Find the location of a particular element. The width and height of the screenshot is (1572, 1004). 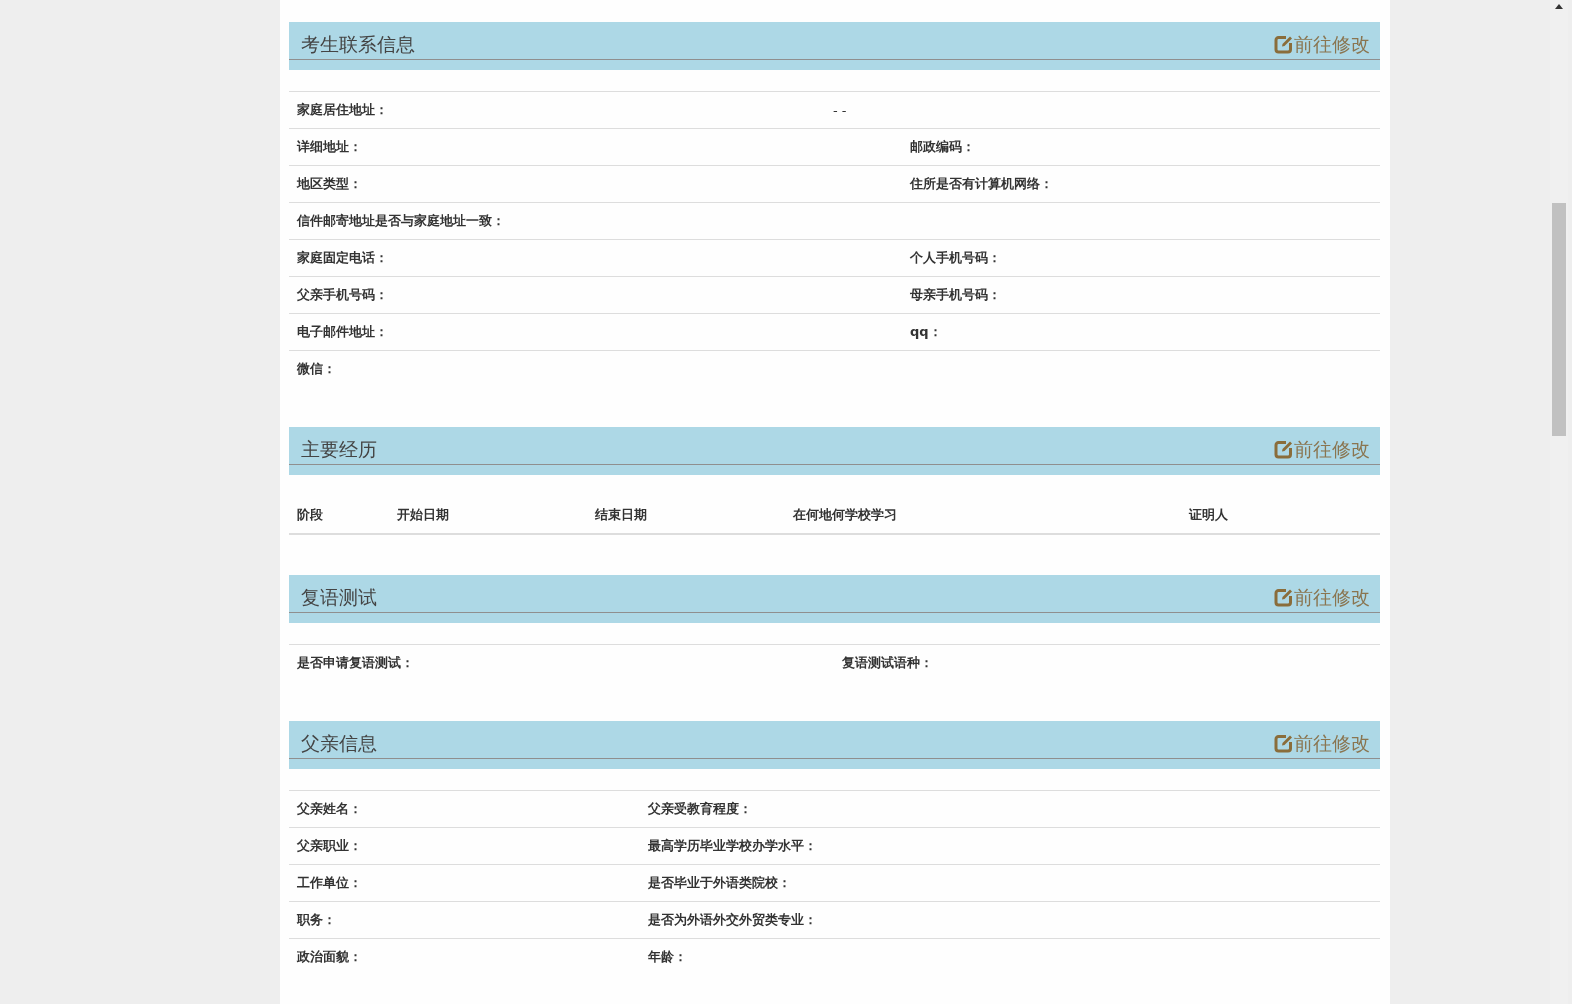

scrollbar-thumb is located at coordinates (1559, 319).